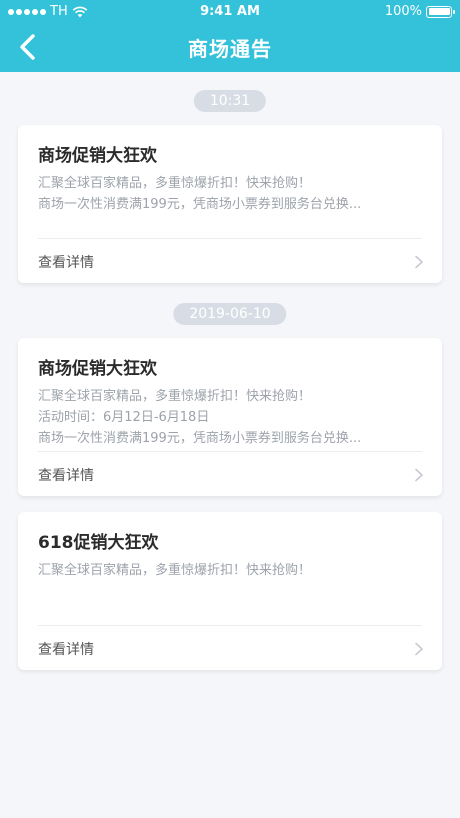  I want to click on time-separator: 10:31, so click(230, 101).